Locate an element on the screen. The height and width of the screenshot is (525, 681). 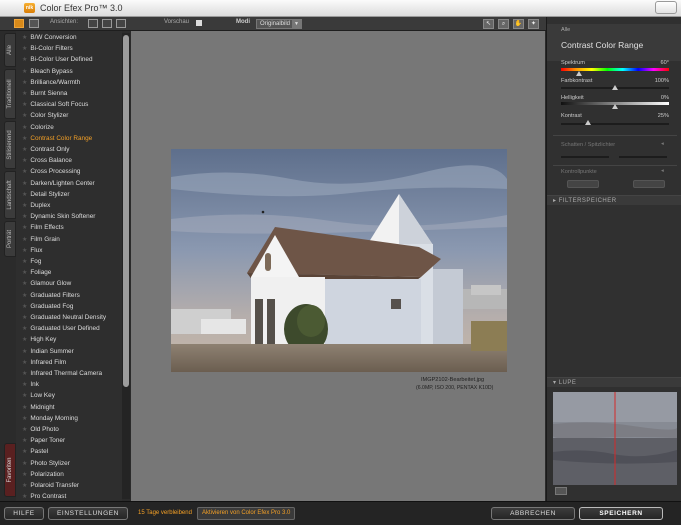
filter-item: ★ Detail Stylizer is located at coordinates (69, 194).